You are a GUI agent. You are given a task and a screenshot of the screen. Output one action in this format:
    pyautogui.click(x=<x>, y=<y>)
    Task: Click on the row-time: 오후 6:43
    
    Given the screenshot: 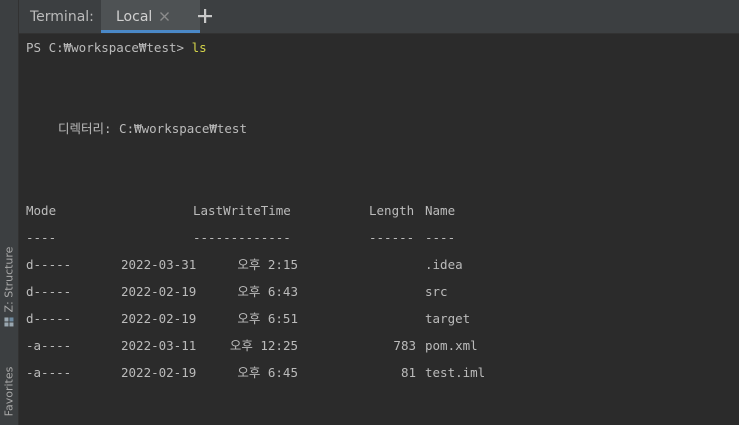 What is the action you would take?
    pyautogui.click(x=267, y=291)
    